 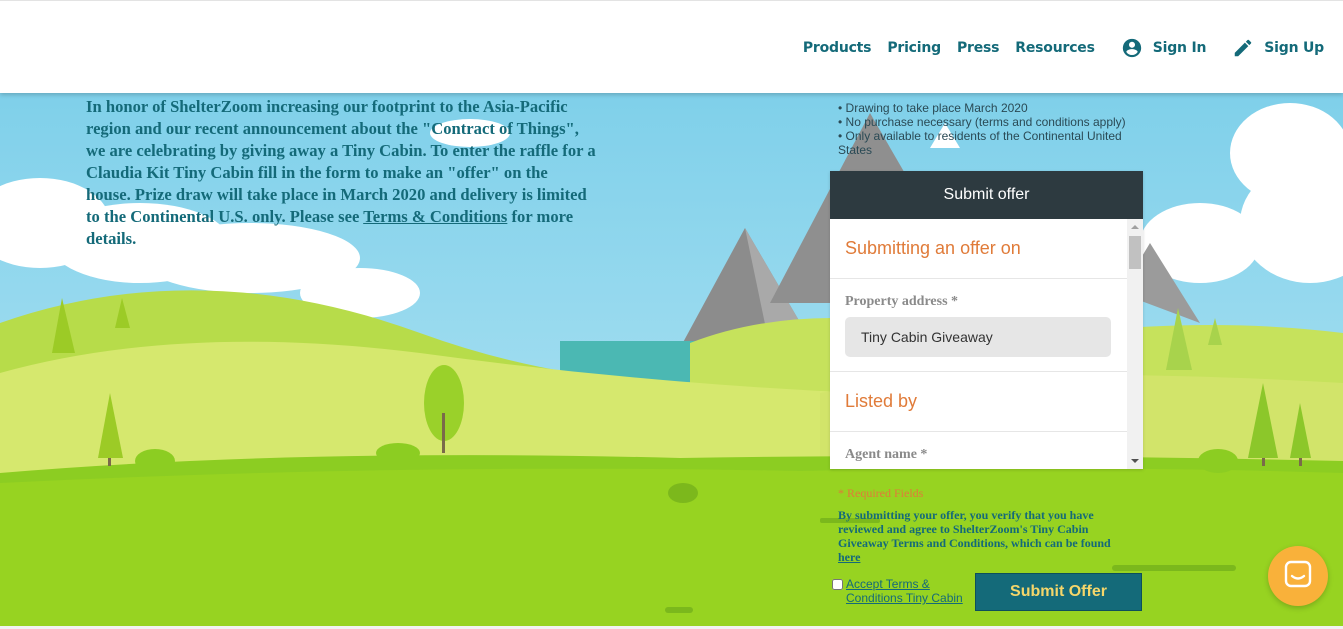 I want to click on property-address-field: Property address *, so click(x=978, y=325).